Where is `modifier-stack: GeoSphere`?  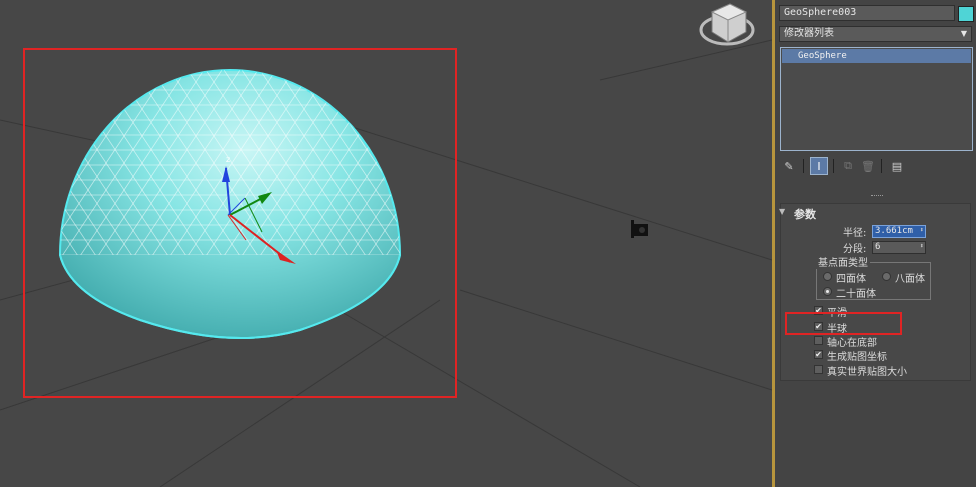 modifier-stack: GeoSphere is located at coordinates (876, 99).